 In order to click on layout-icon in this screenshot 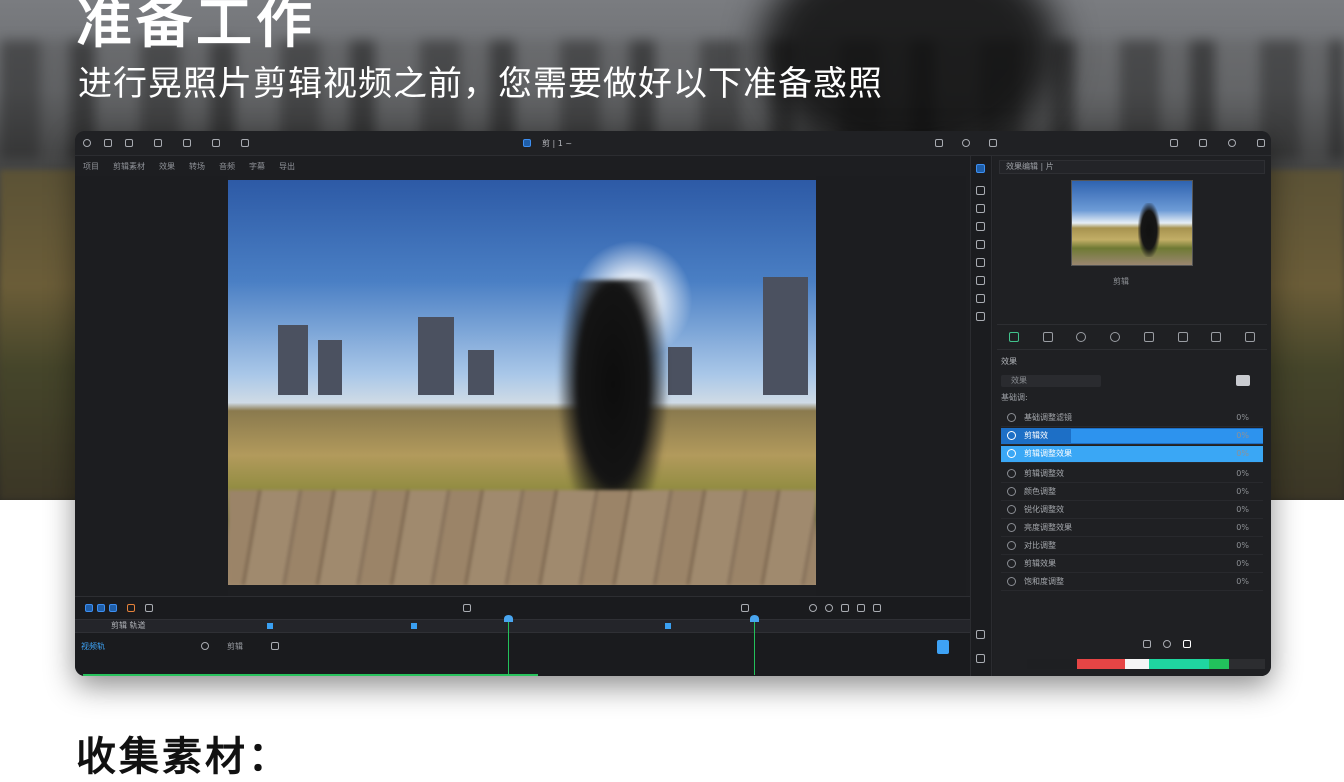, I will do `click(527, 143)`.